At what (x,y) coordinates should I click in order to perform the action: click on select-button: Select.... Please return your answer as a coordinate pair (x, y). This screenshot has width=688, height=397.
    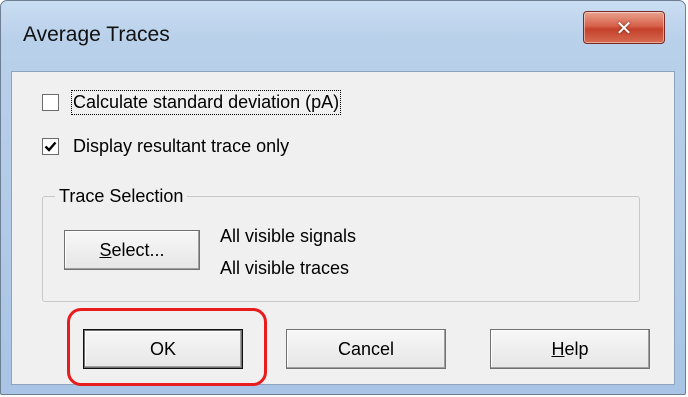
    Looking at the image, I should click on (132, 250).